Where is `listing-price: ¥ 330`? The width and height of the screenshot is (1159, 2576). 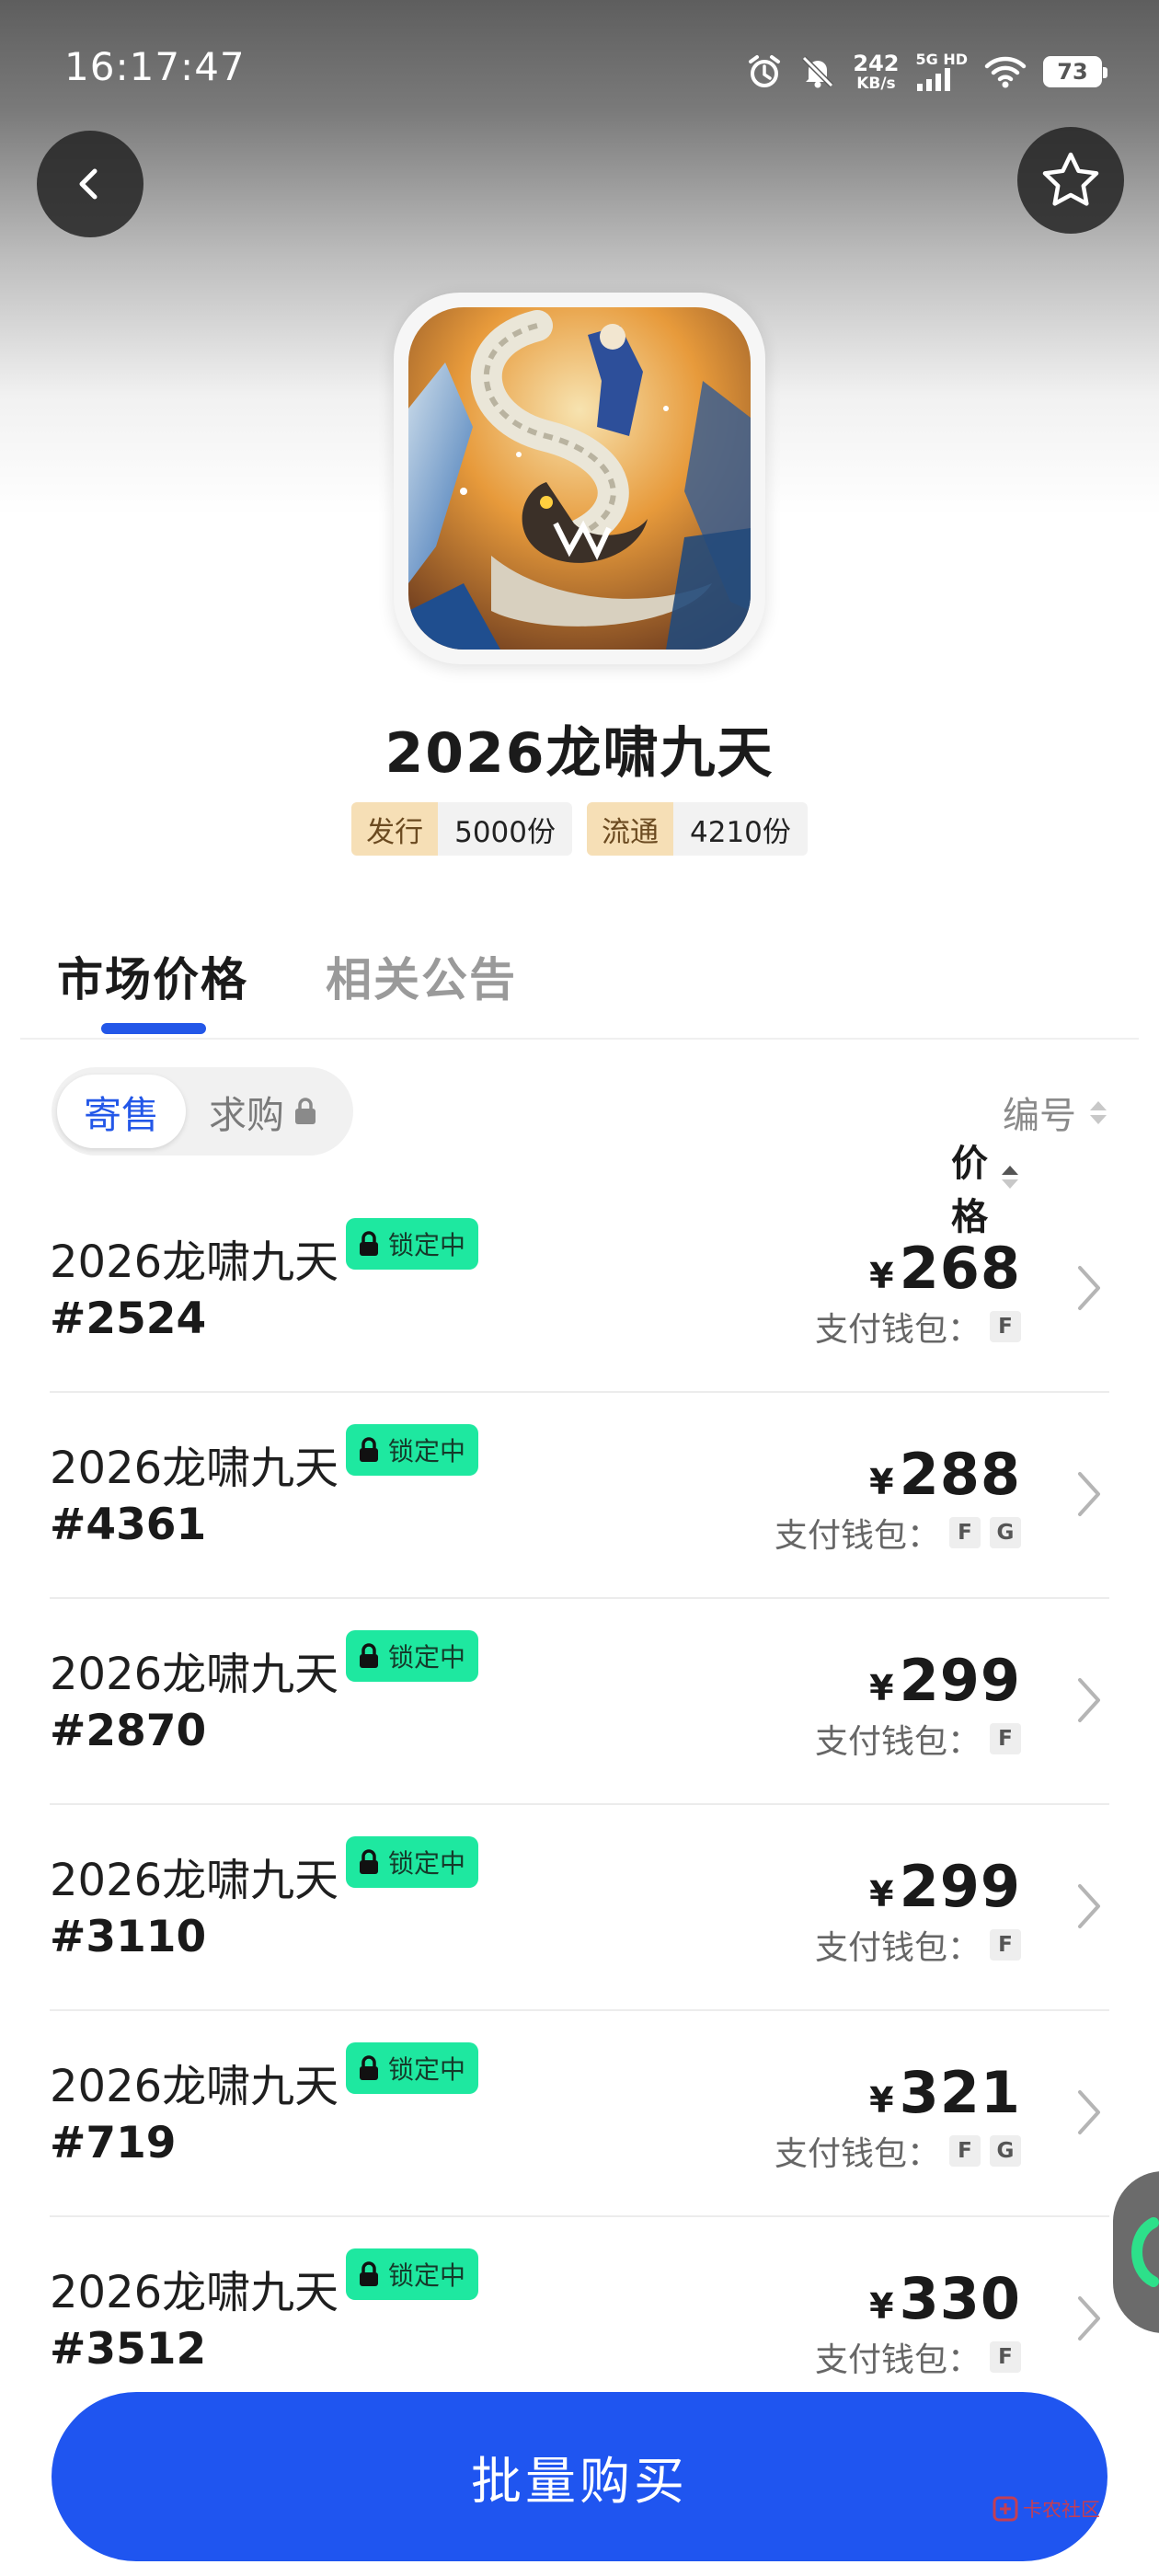
listing-price: ¥ 330 is located at coordinates (945, 2298).